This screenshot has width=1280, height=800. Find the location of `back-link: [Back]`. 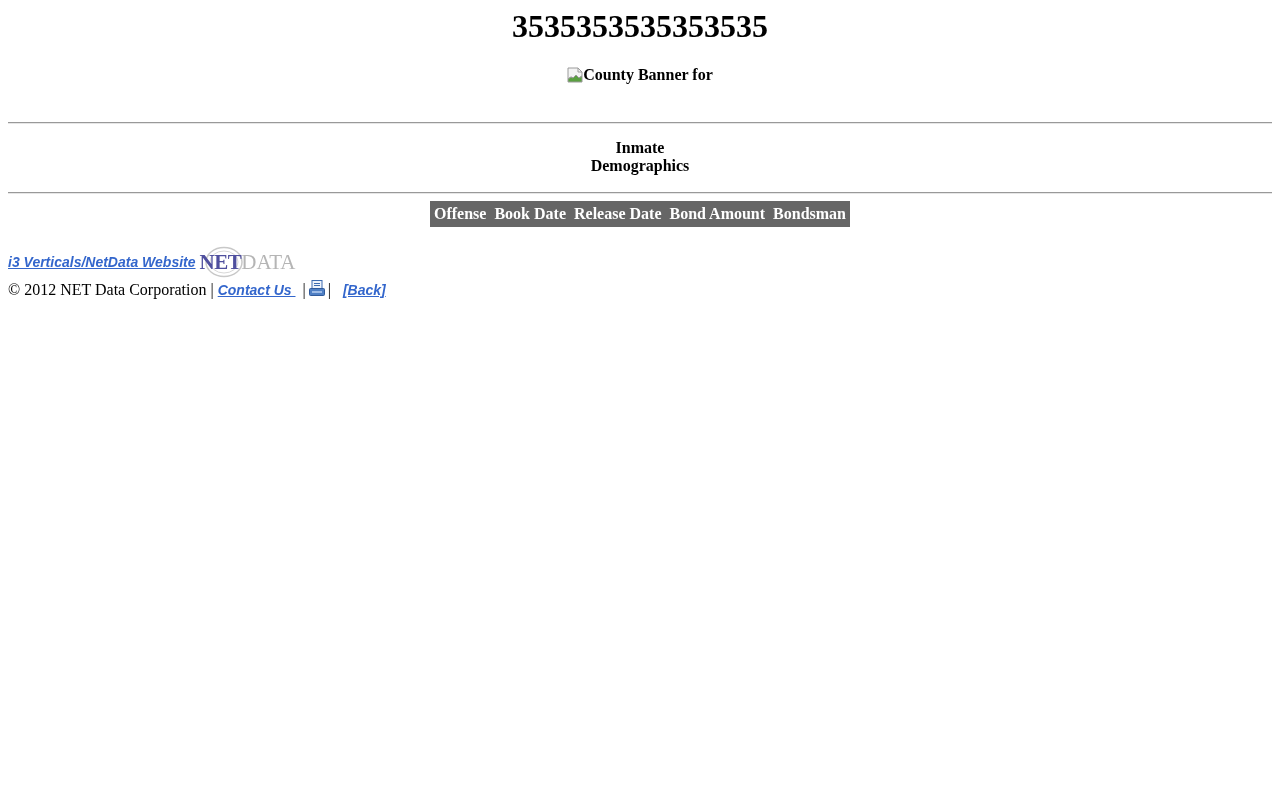

back-link: [Back] is located at coordinates (364, 290).